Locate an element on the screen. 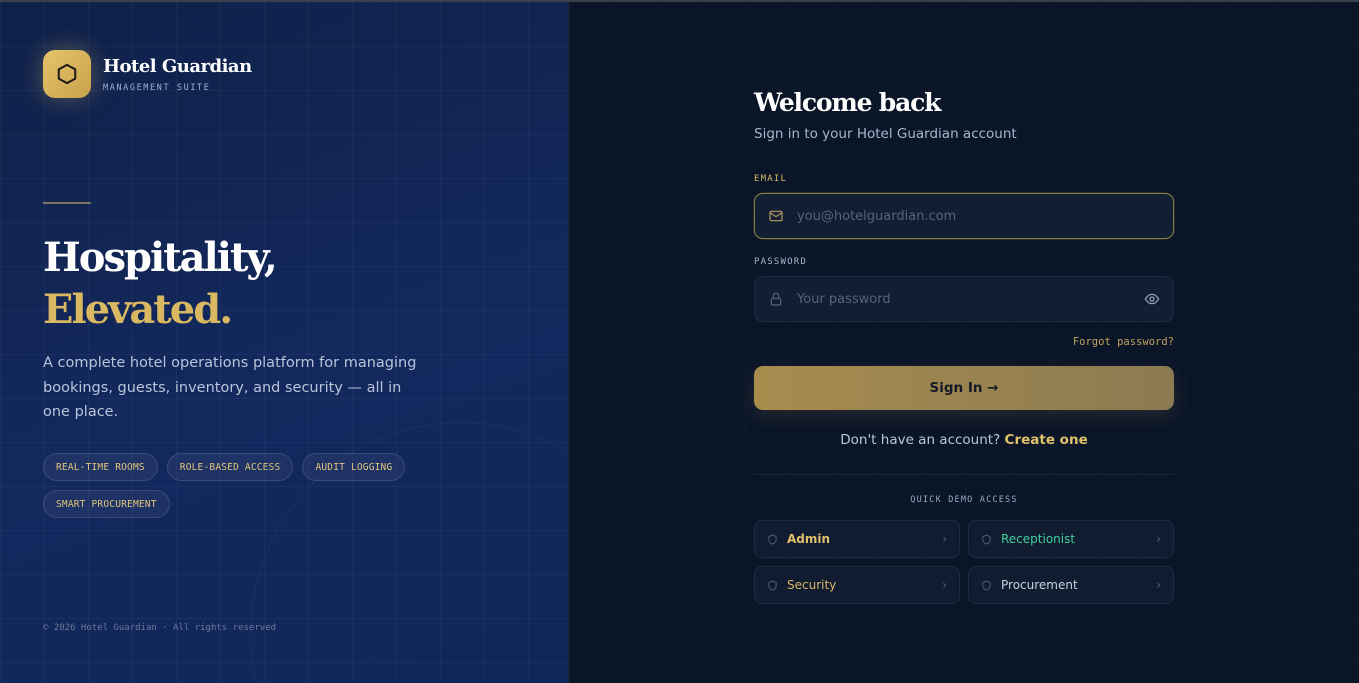 The height and width of the screenshot is (683, 1359). password-field is located at coordinates (964, 299).